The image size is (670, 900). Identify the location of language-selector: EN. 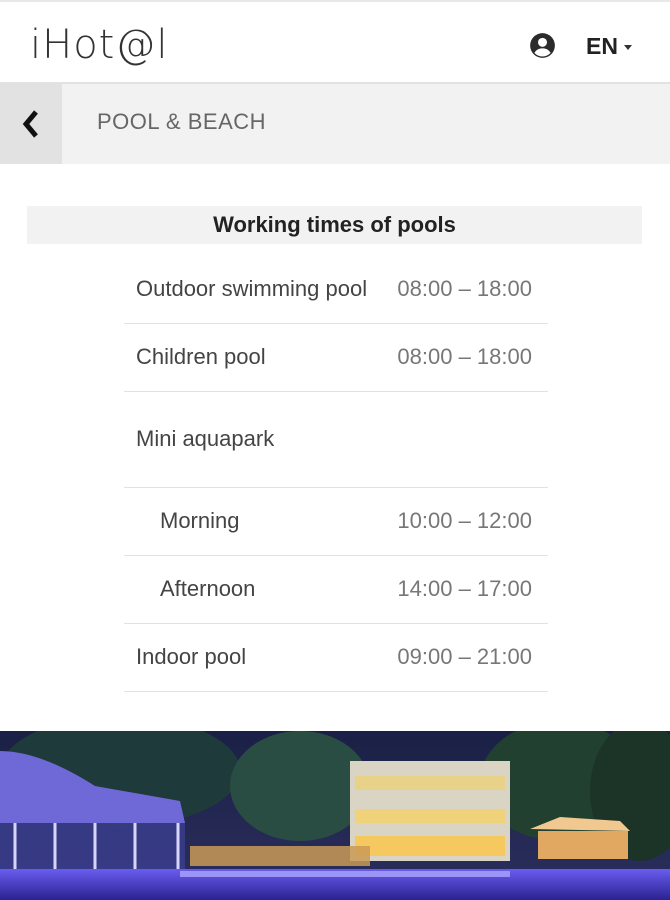
(609, 46).